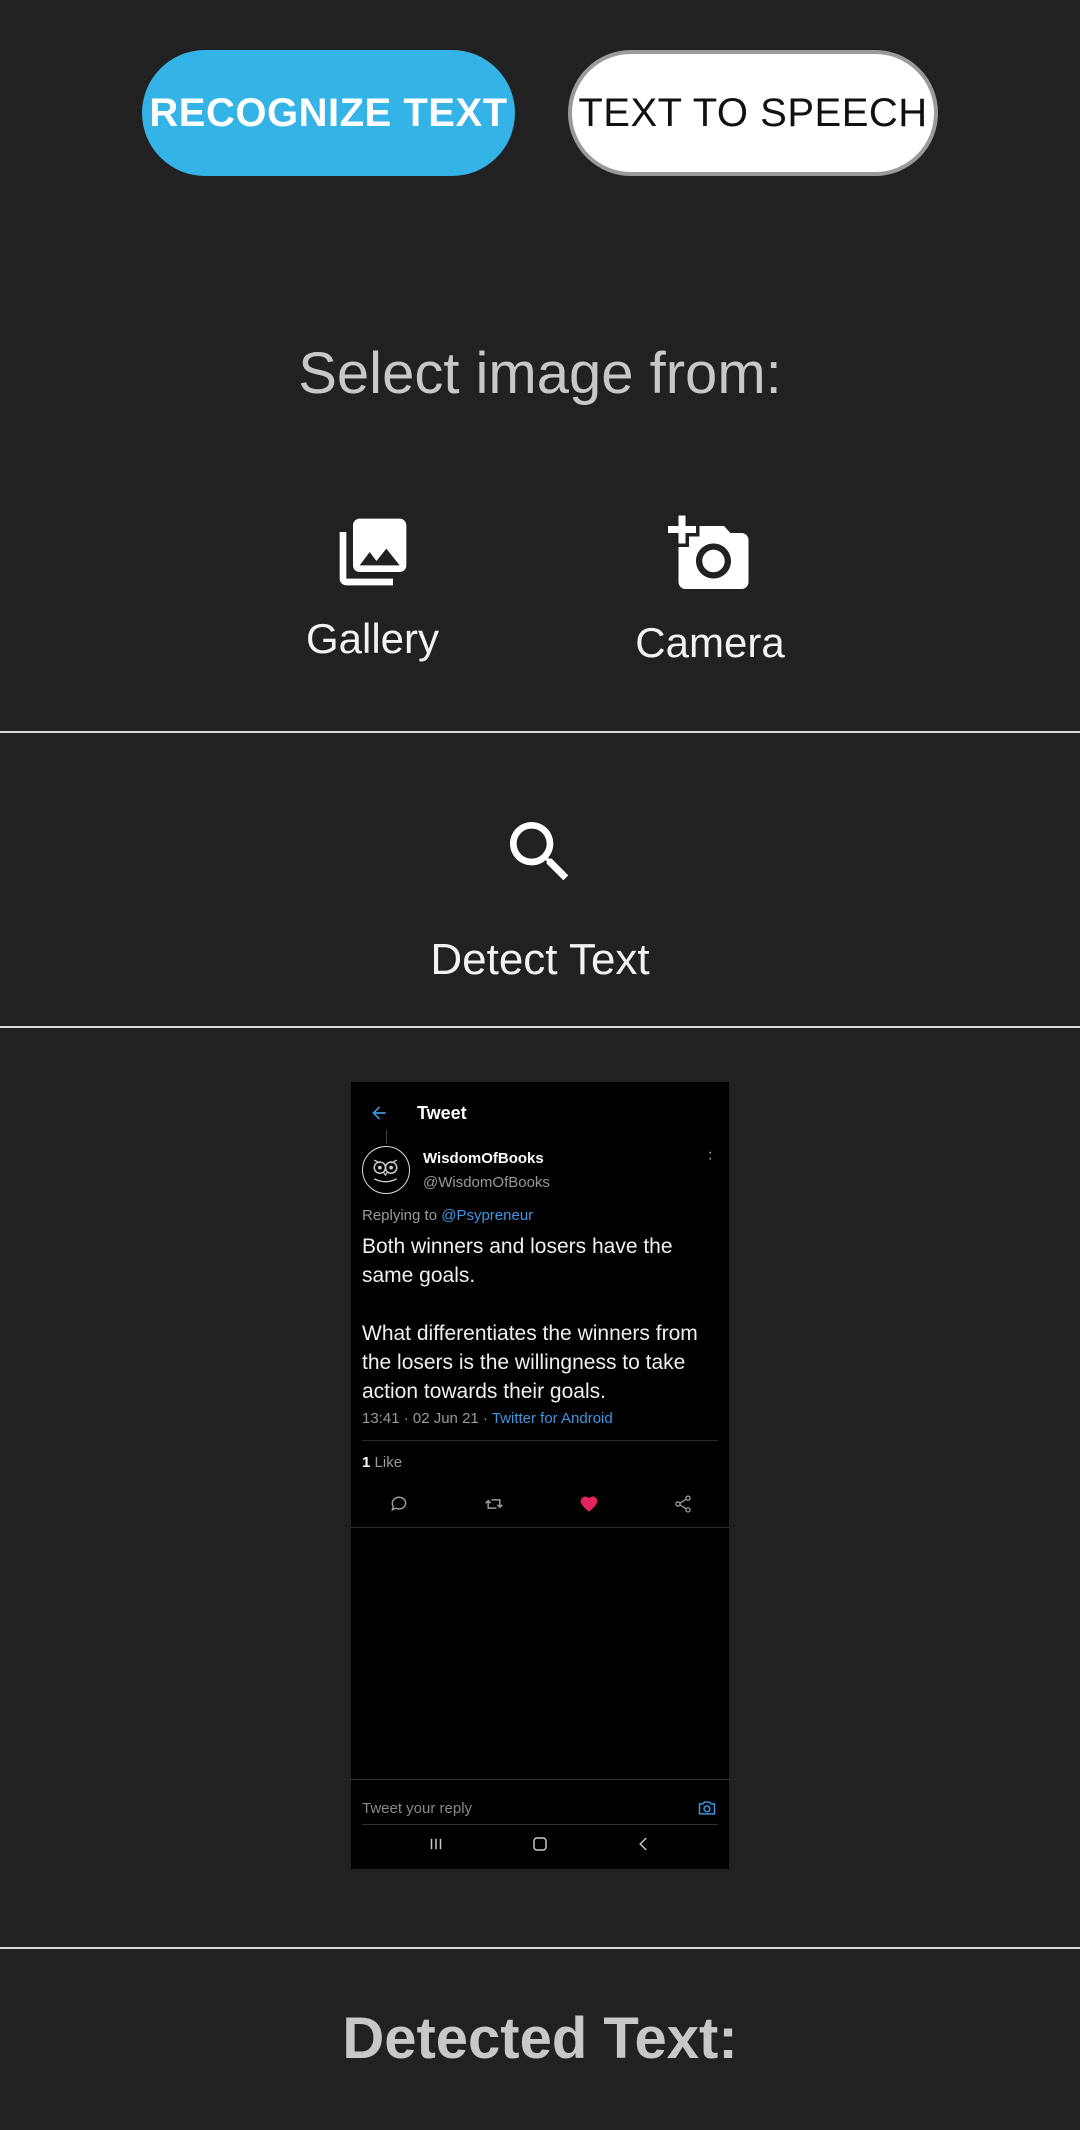 This screenshot has width=1080, height=2130. What do you see at coordinates (540, 2038) in the screenshot?
I see `detected-text-title: Detected Text:` at bounding box center [540, 2038].